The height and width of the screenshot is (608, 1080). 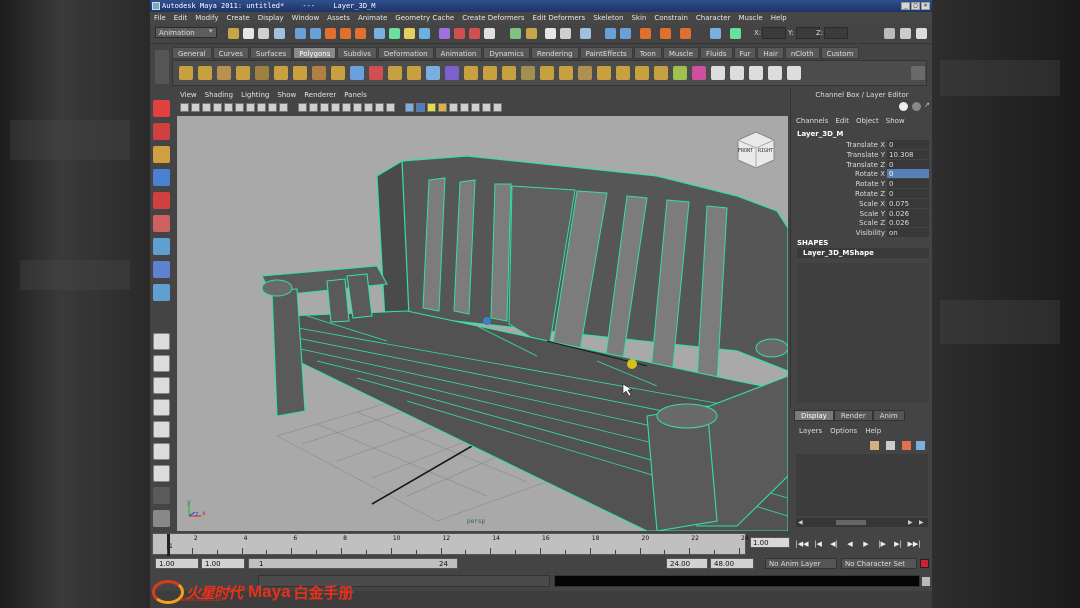 What do you see at coordinates (882, 544) in the screenshot?
I see `playback-button: |▶` at bounding box center [882, 544].